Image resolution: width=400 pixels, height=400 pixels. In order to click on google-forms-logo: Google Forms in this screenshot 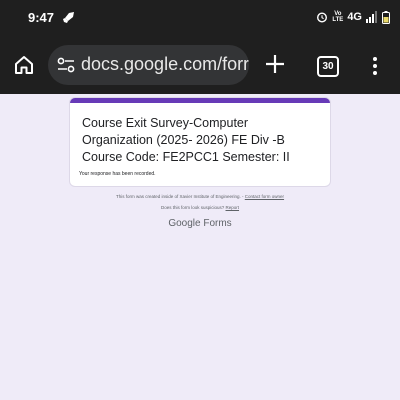, I will do `click(200, 223)`.